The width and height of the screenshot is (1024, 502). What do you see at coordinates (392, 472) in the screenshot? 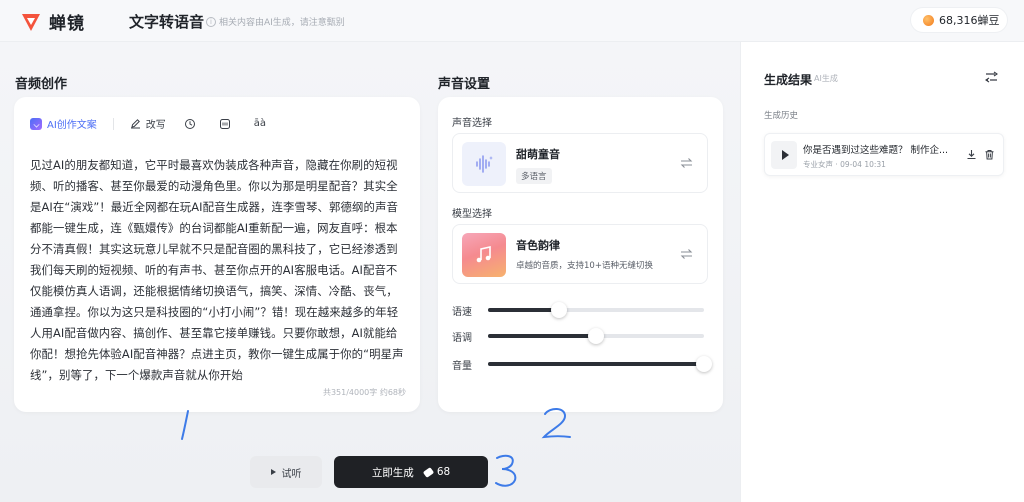
I see `generate-label: 立即生成` at bounding box center [392, 472].